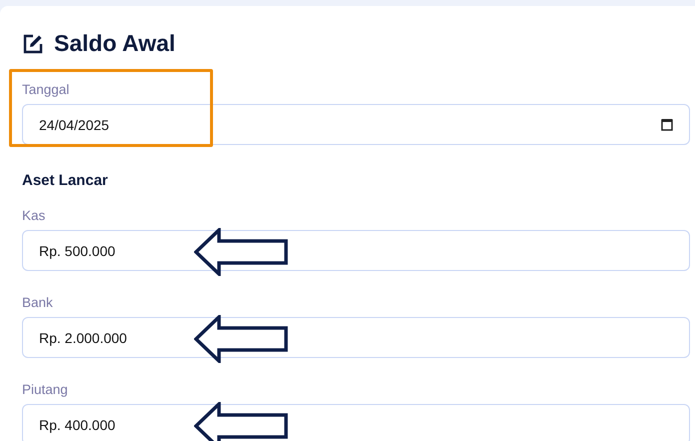  What do you see at coordinates (115, 43) in the screenshot?
I see `page-title: Saldo Awal` at bounding box center [115, 43].